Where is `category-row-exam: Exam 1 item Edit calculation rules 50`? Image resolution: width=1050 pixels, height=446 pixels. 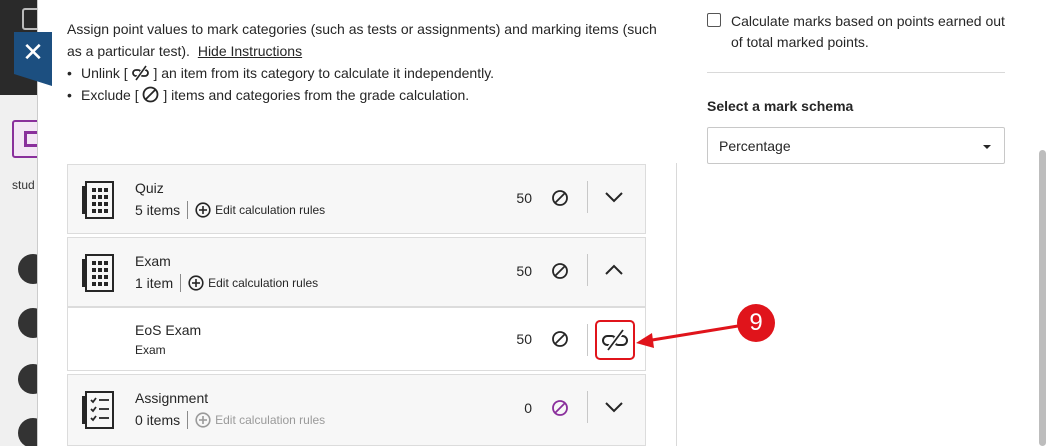 category-row-exam: Exam 1 item Edit calculation rules 50 is located at coordinates (356, 272).